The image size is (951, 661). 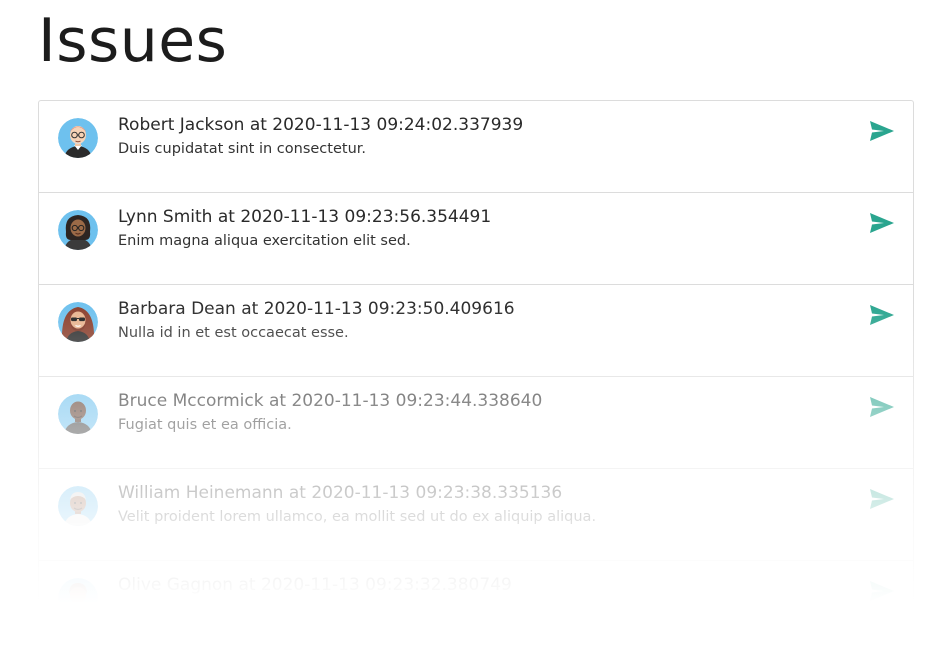 I want to click on issue-message: Duis cupidatat sint in consectetur., so click(x=242, y=149).